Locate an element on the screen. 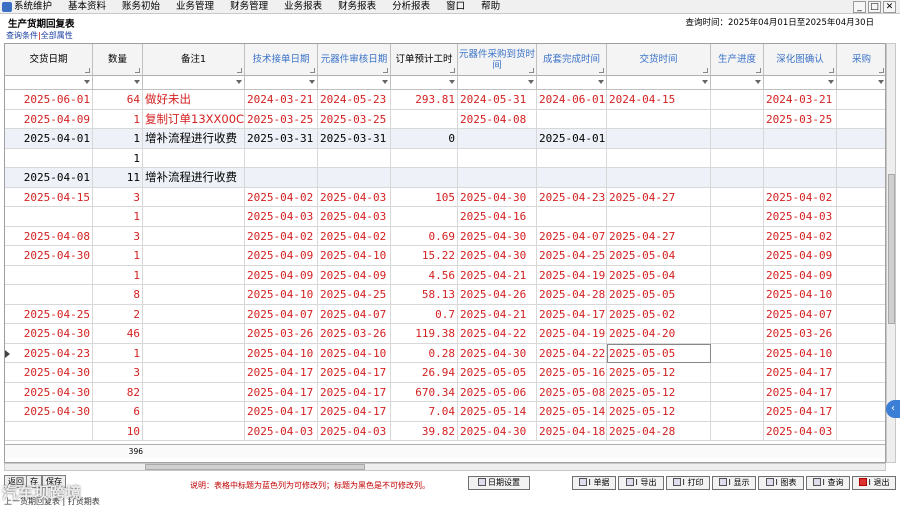 The image size is (900, 508). table-row: 1 is located at coordinates (445, 158).